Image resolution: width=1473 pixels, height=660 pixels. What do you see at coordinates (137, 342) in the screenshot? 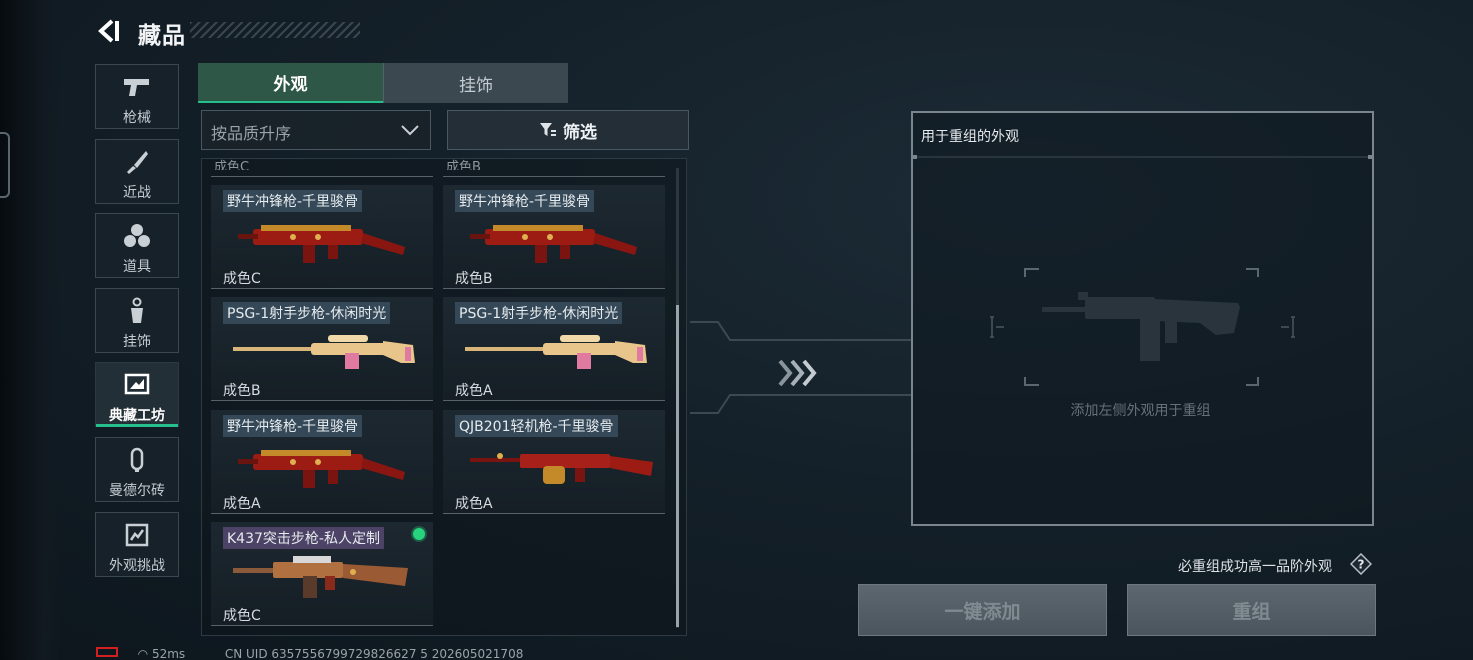
I see `category-label: 挂饰` at bounding box center [137, 342].